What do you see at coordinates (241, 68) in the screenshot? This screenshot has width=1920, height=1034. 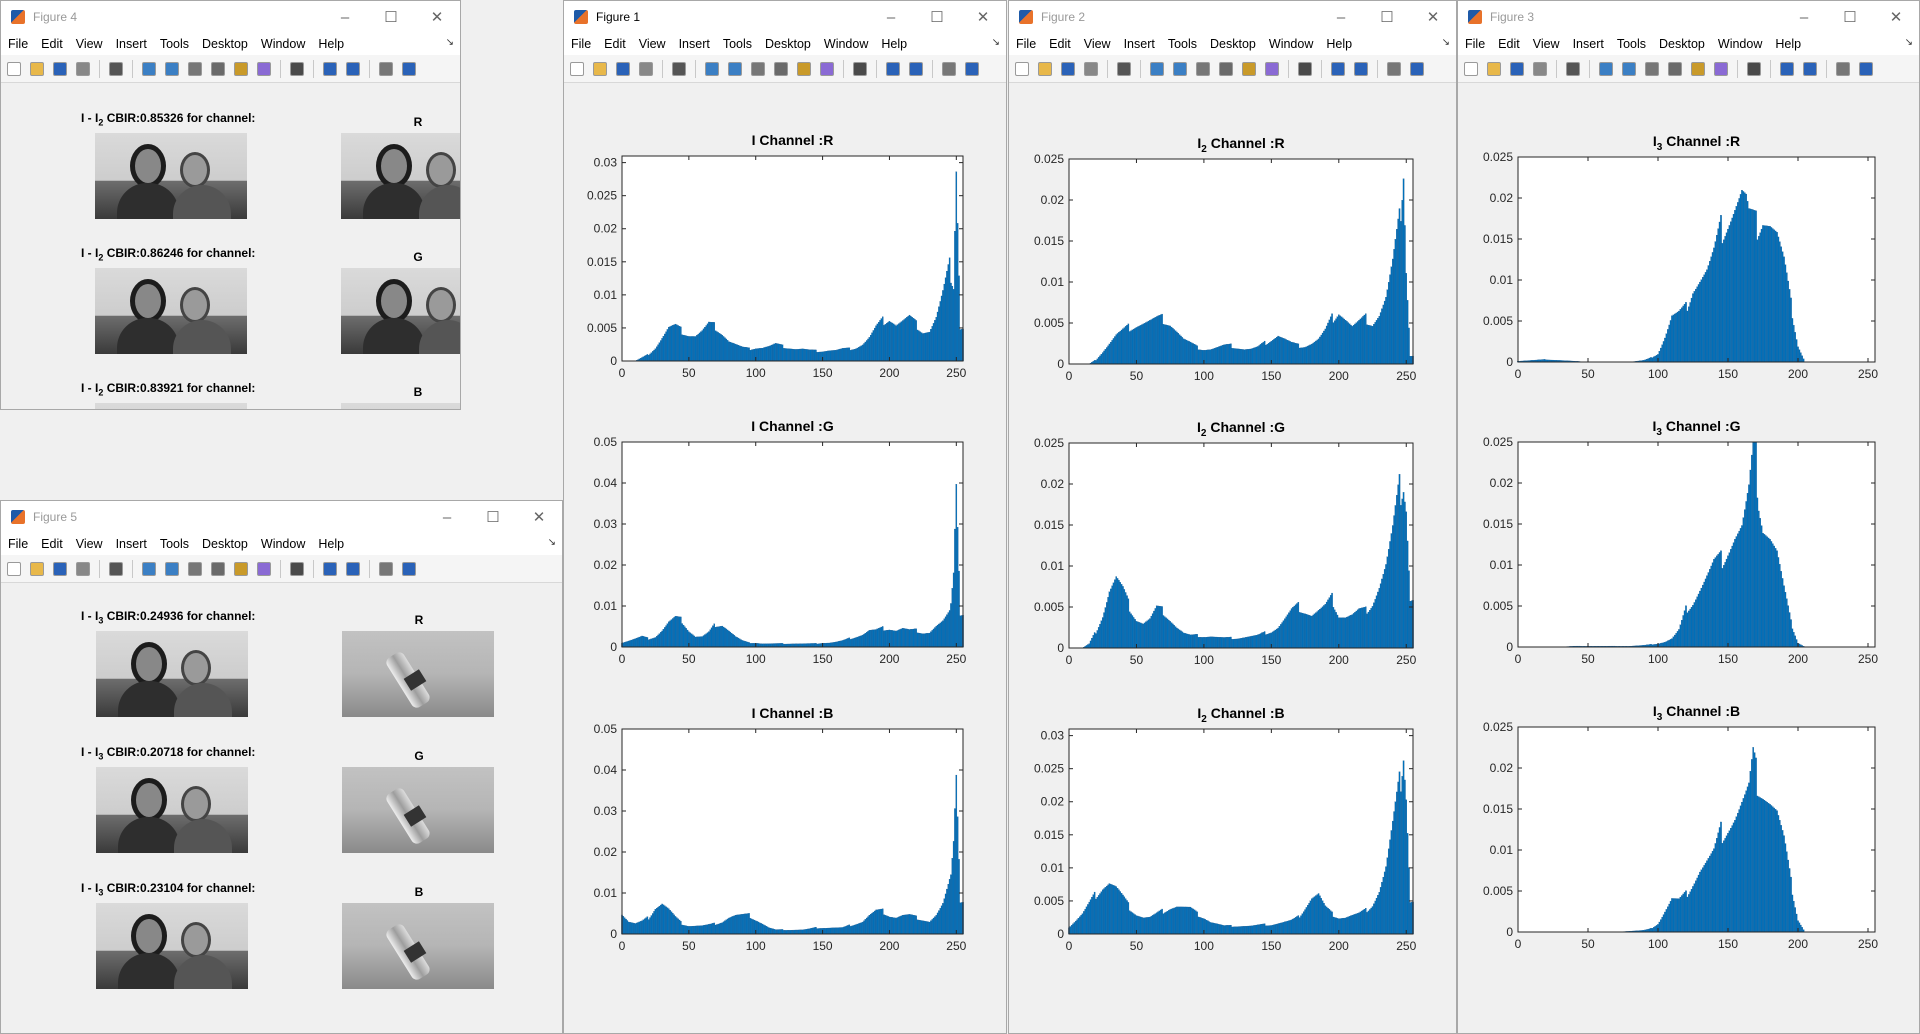 I see `data-cursor-icon` at bounding box center [241, 68].